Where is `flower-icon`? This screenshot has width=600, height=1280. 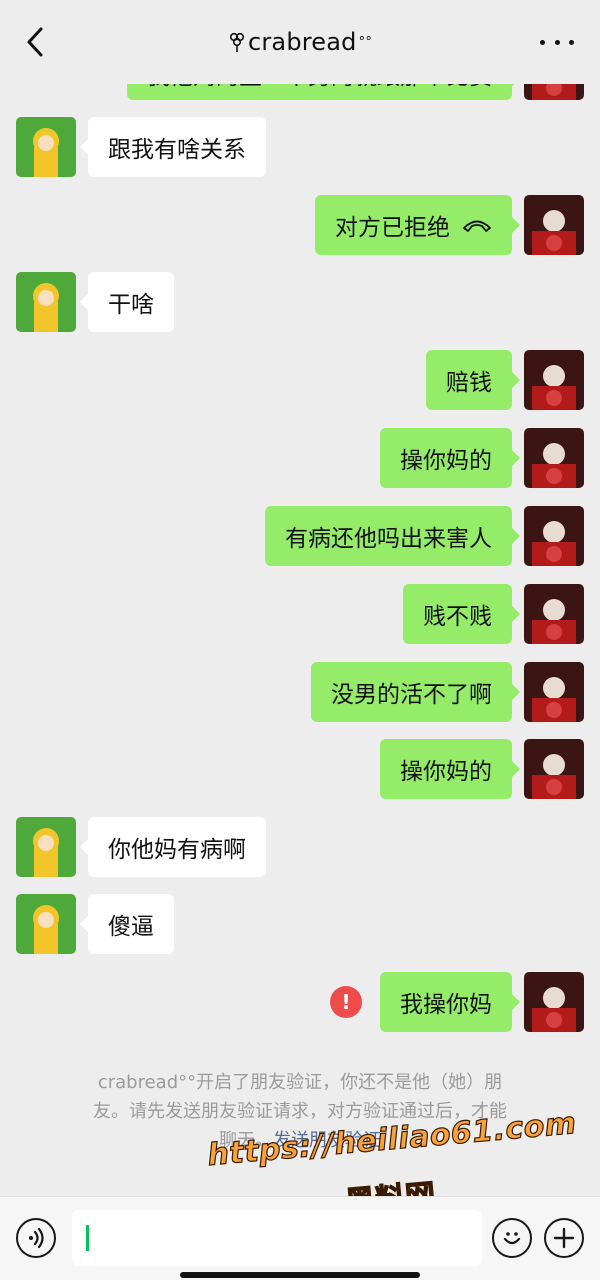
flower-icon is located at coordinates (237, 42).